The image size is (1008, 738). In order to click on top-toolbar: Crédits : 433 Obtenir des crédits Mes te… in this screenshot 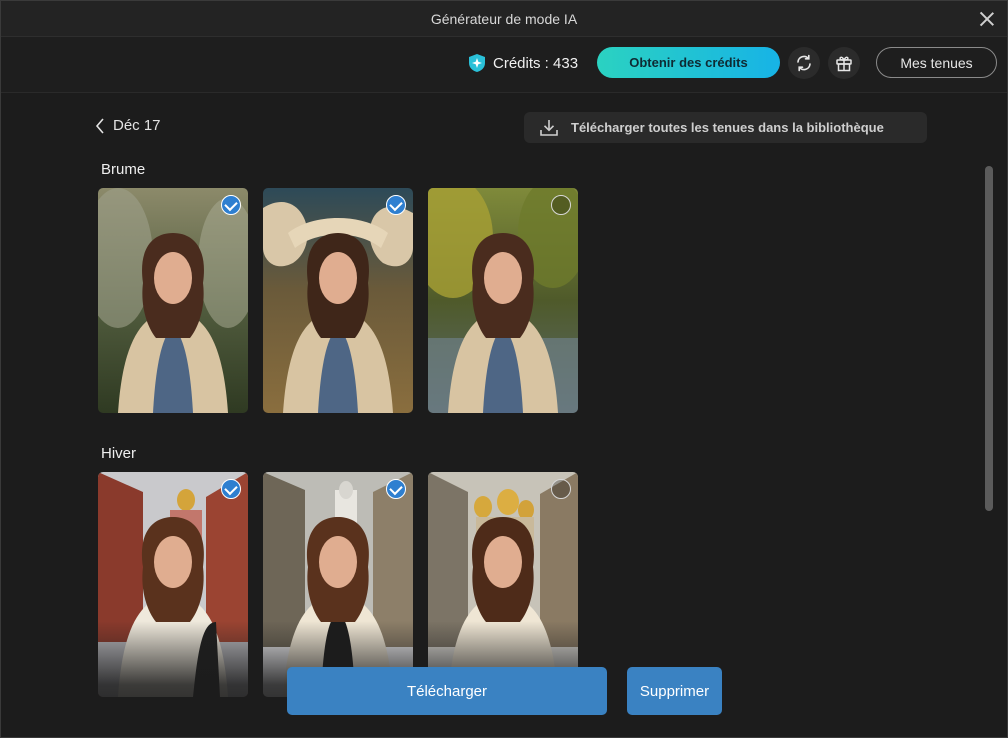, I will do `click(504, 65)`.